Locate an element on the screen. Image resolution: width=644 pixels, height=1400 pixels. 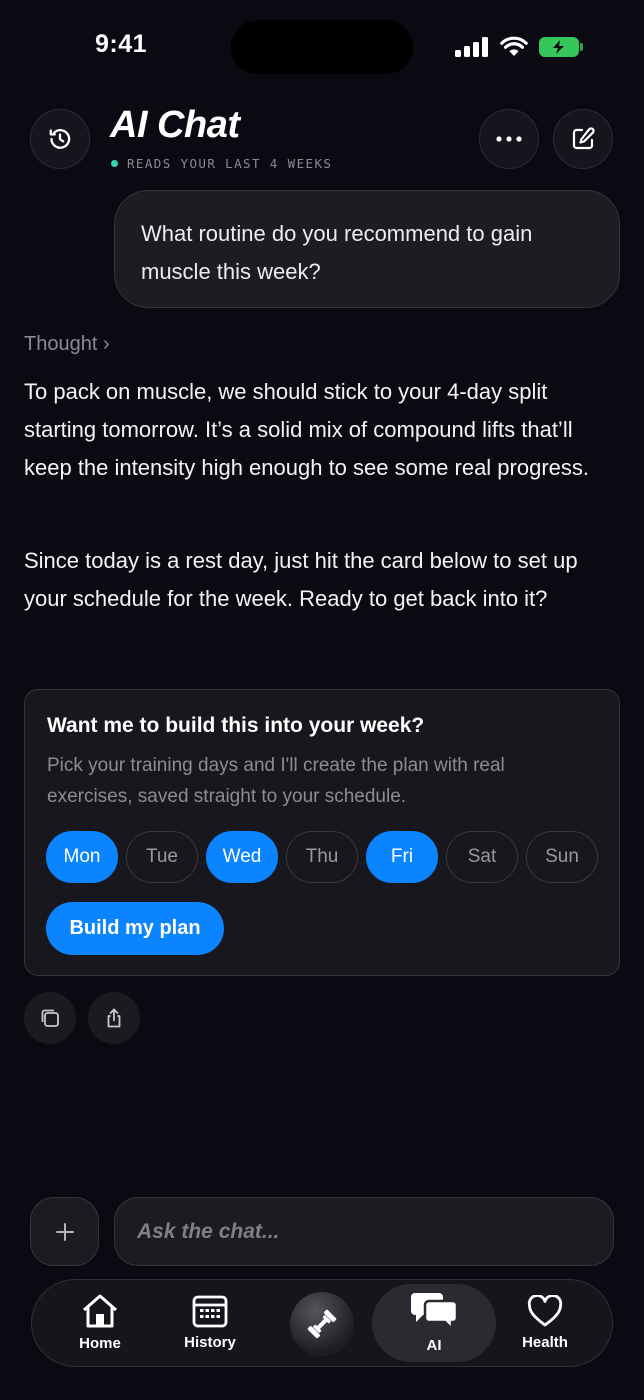
wifi-icon is located at coordinates (514, 46).